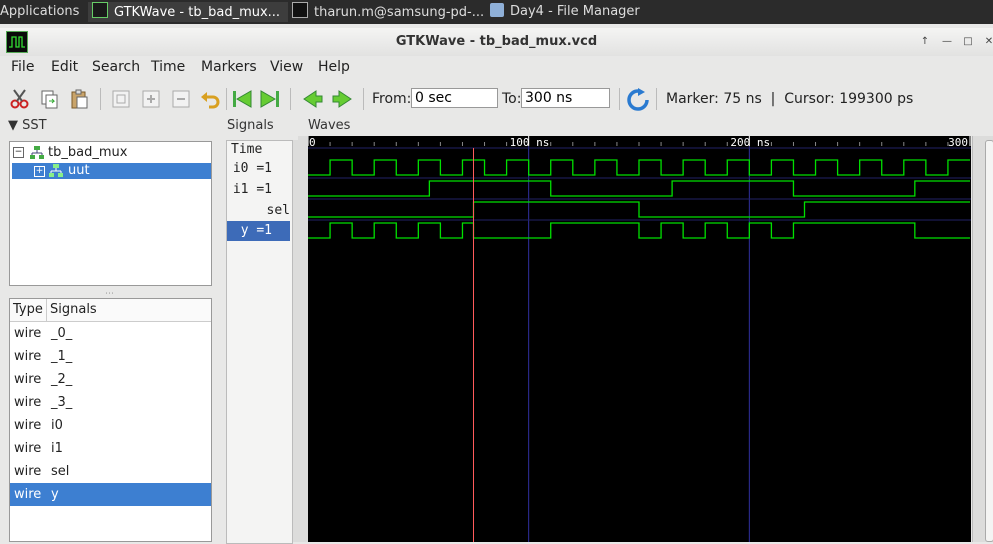  What do you see at coordinates (530, 142) in the screenshot?
I see `ruler-label: 100 ns` at bounding box center [530, 142].